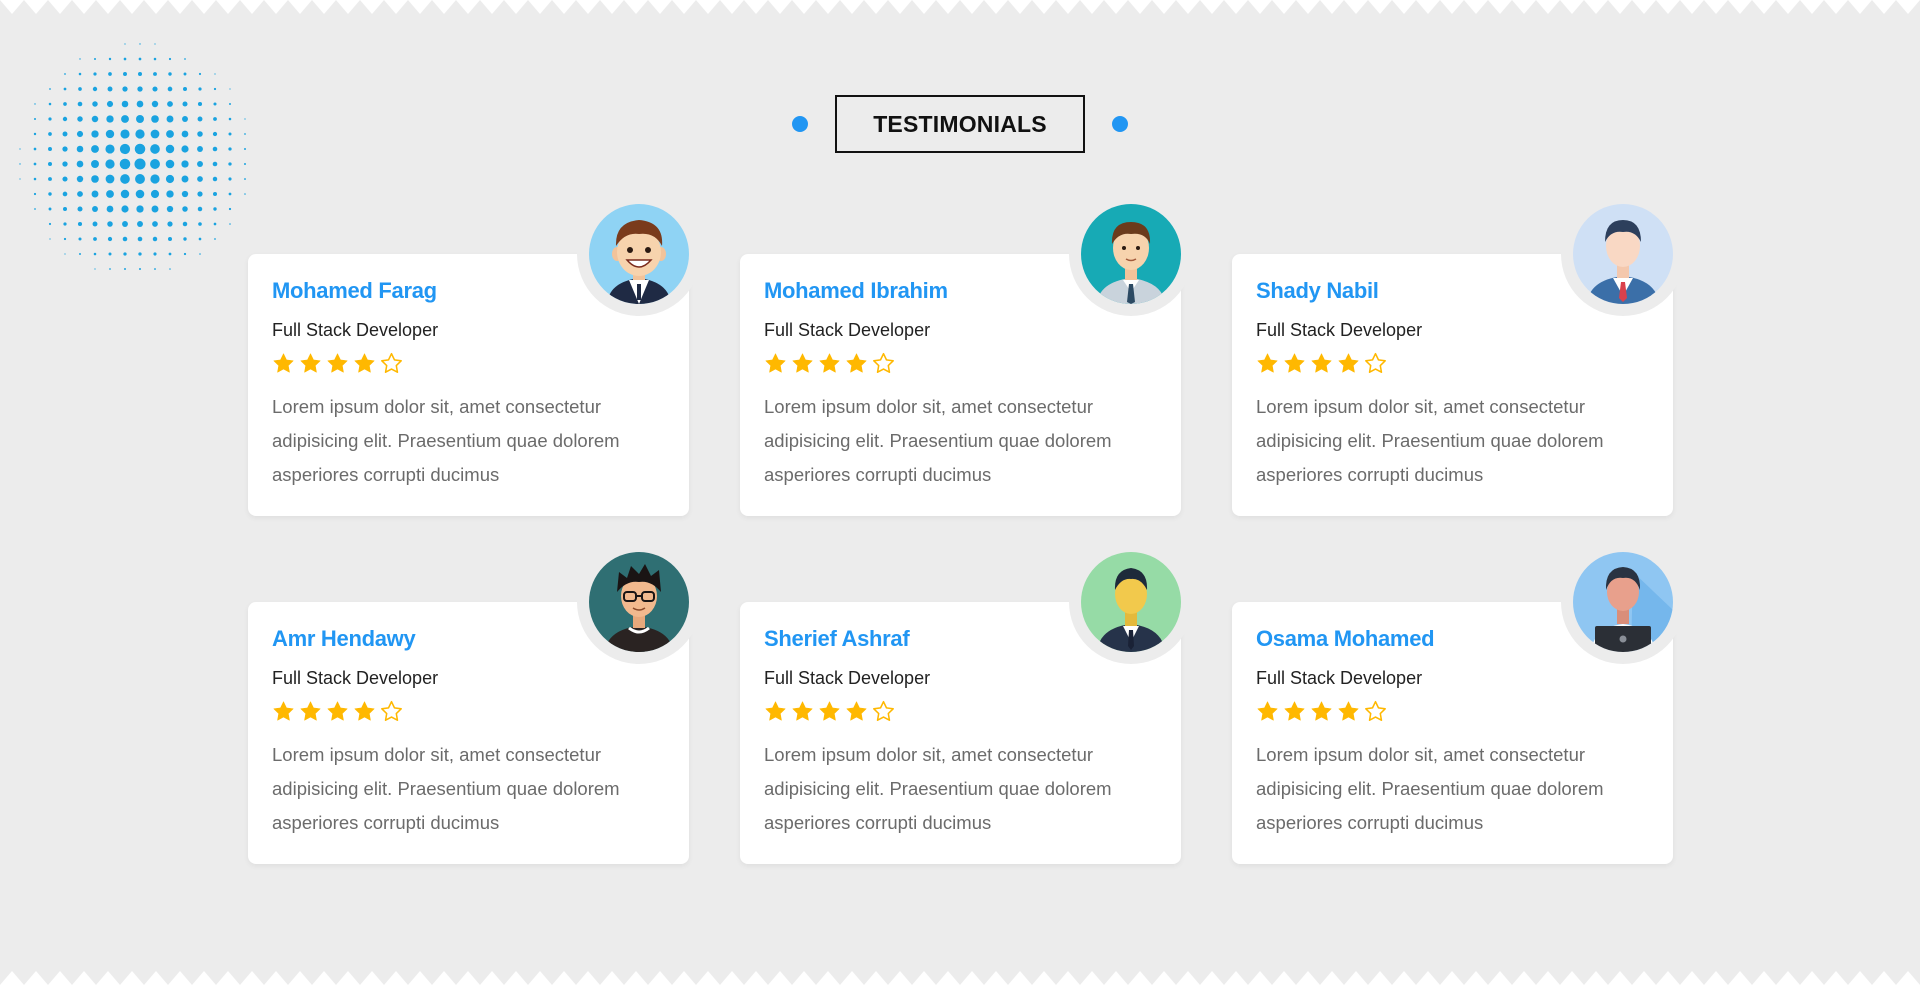  What do you see at coordinates (856, 290) in the screenshot?
I see `testimonial-name: Mohamed Ibrahim` at bounding box center [856, 290].